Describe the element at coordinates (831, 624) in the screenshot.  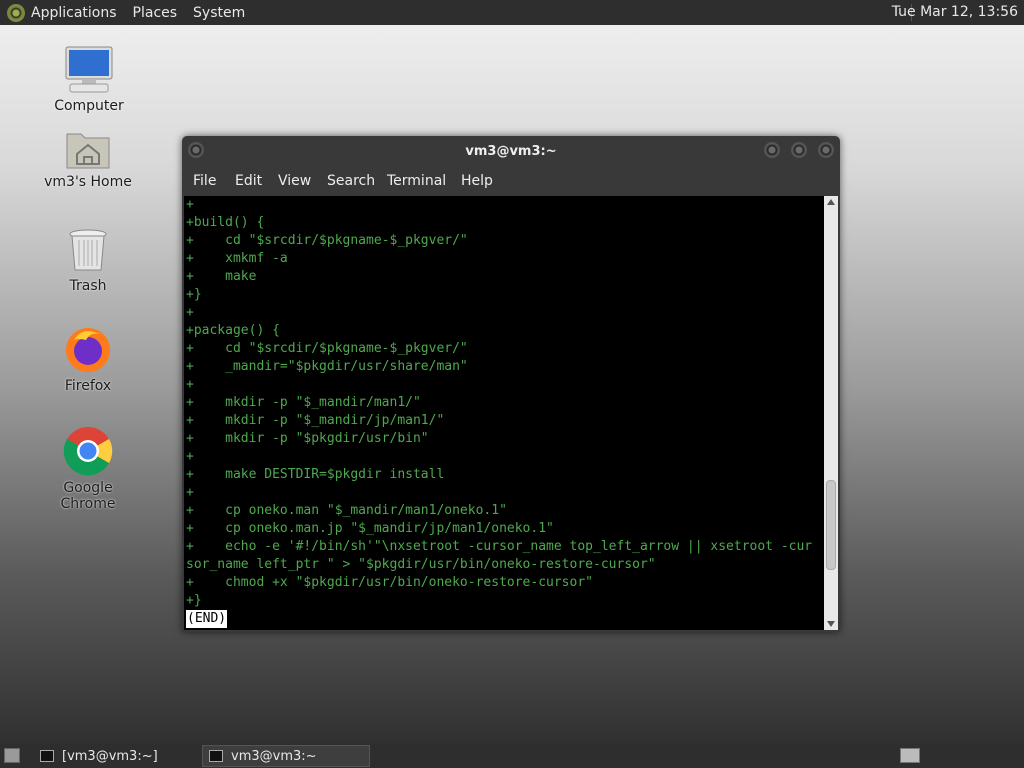
I see `scroll-down-arrow-icon` at that location.